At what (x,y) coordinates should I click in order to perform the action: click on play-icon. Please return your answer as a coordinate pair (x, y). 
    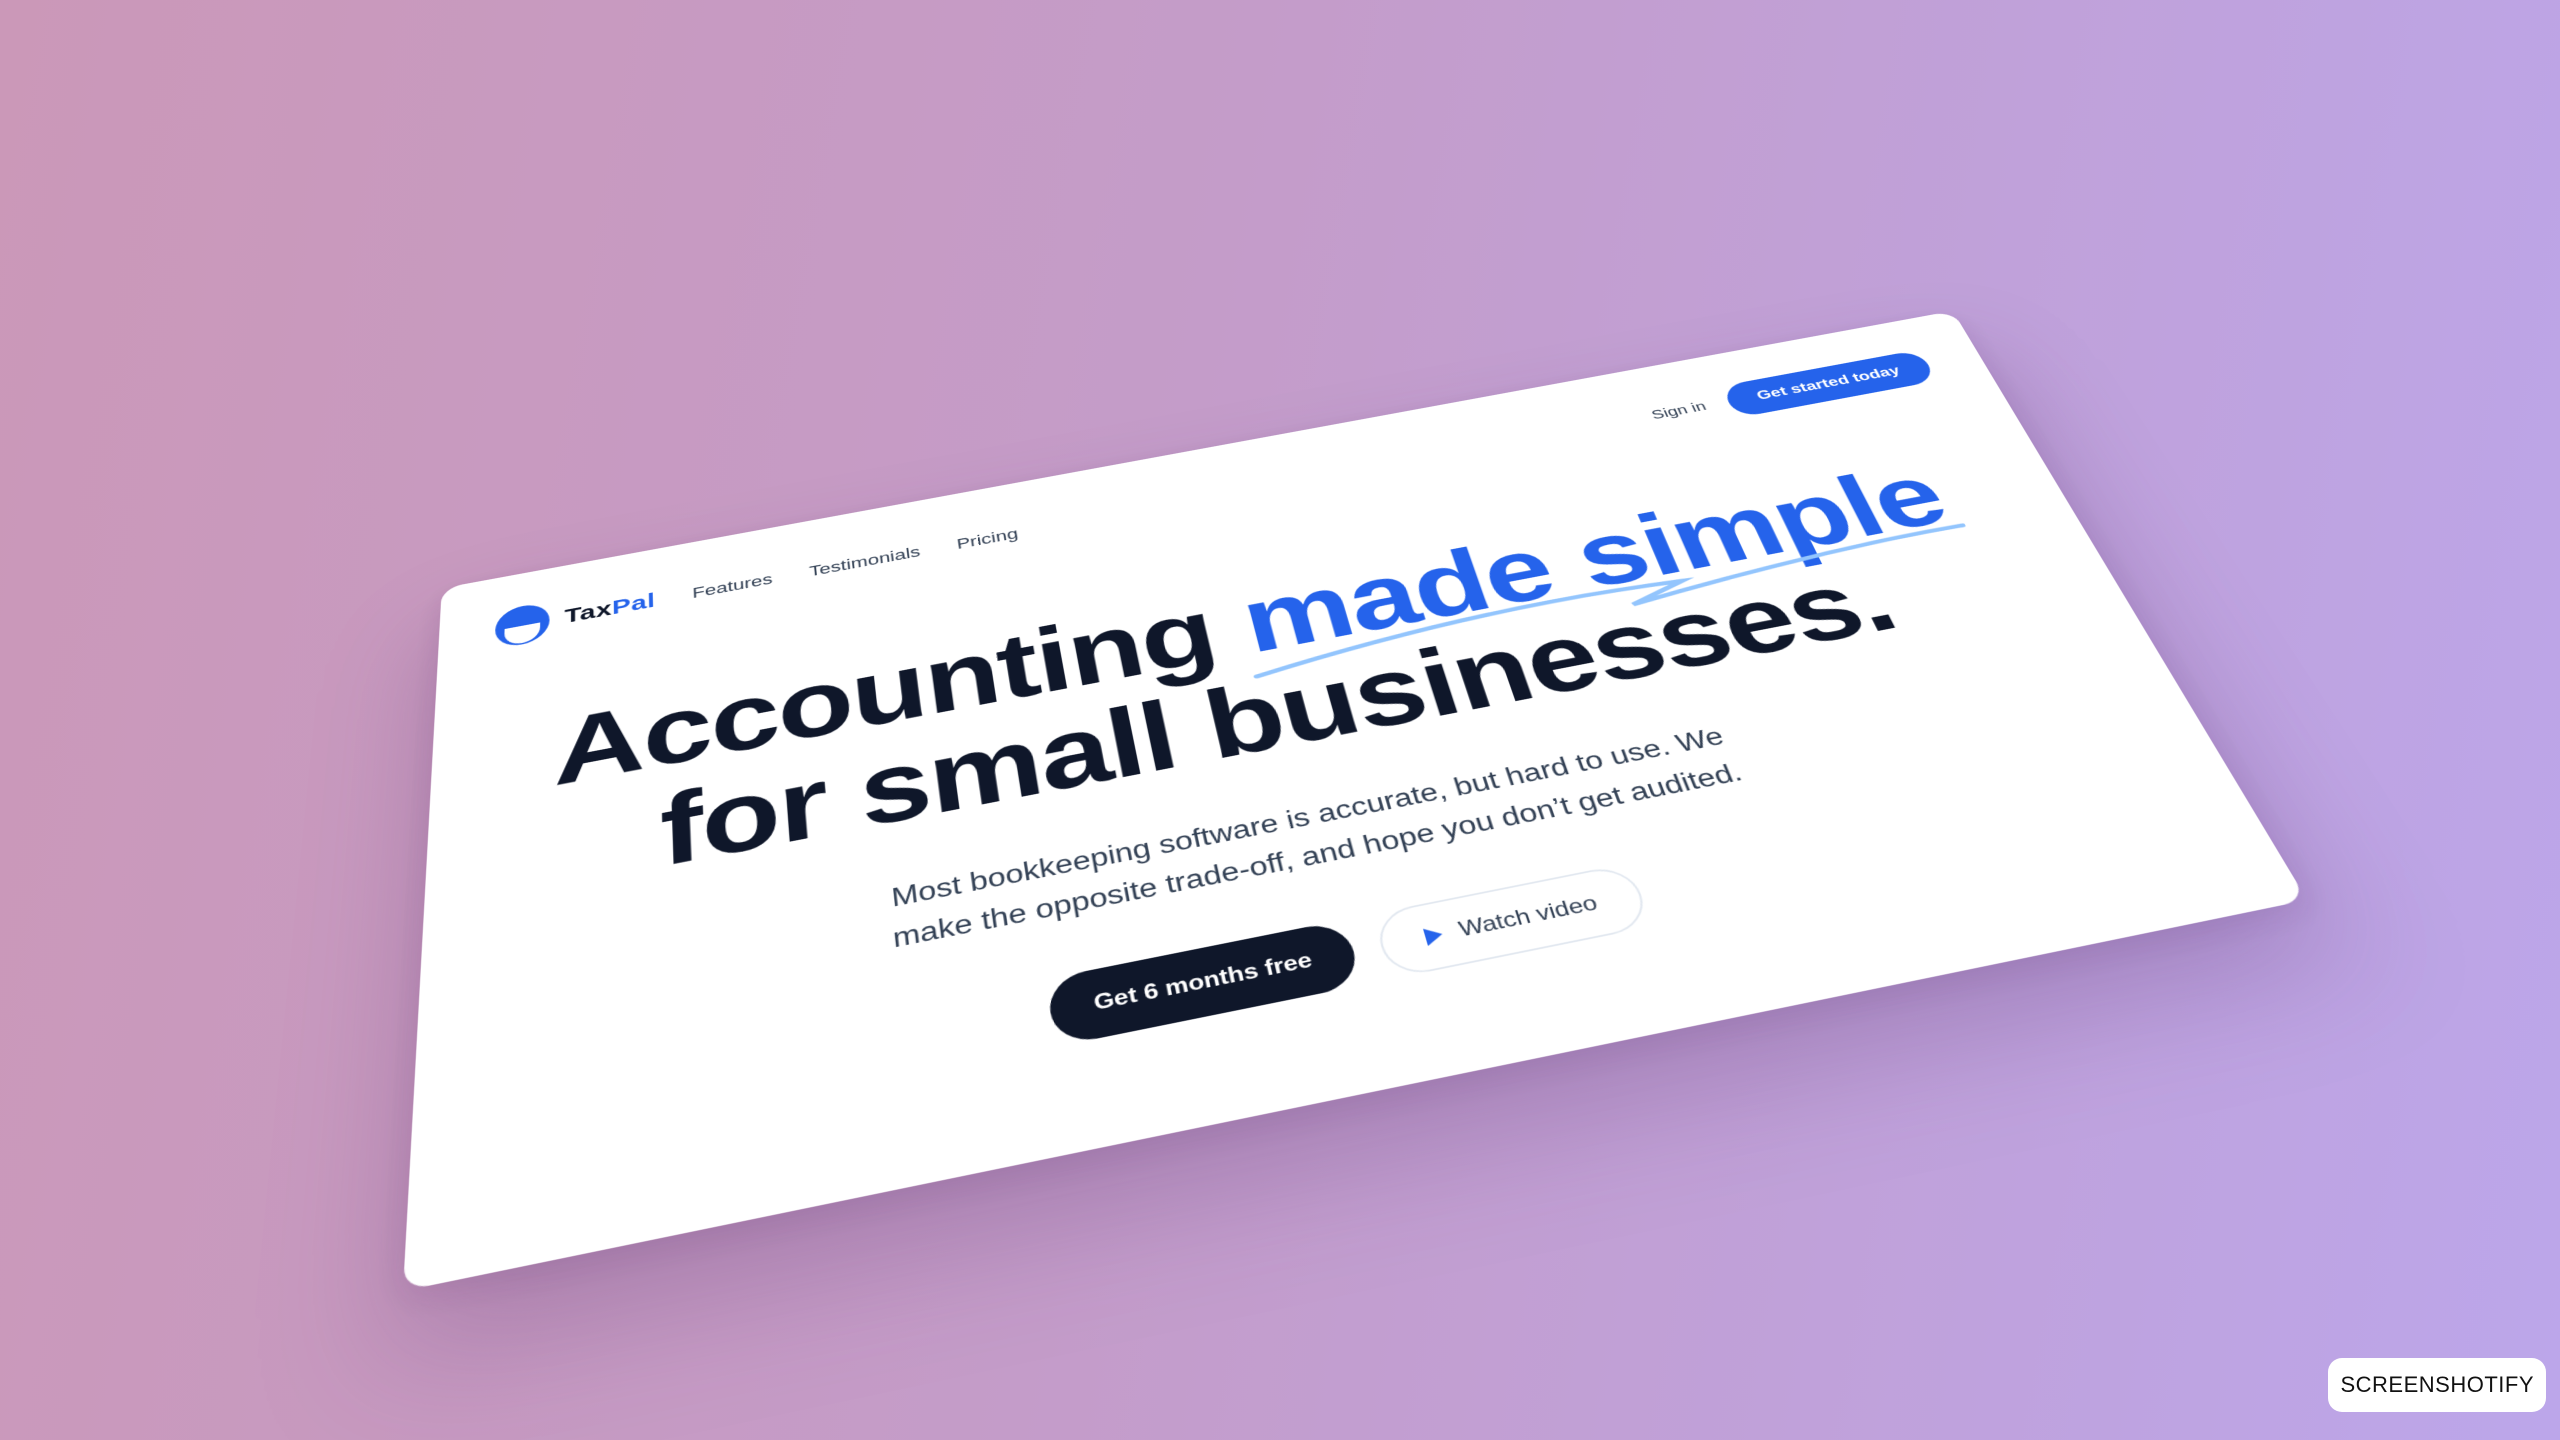
    Looking at the image, I should click on (1435, 936).